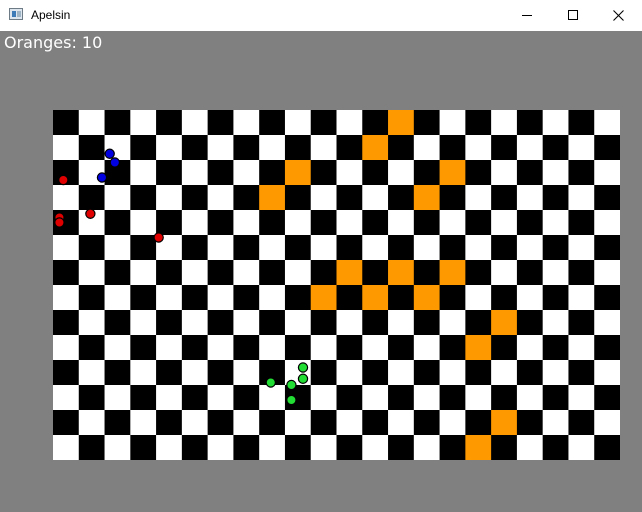 The height and width of the screenshot is (512, 642). Describe the element at coordinates (115, 162) in the screenshot. I see `blue-piece` at that location.